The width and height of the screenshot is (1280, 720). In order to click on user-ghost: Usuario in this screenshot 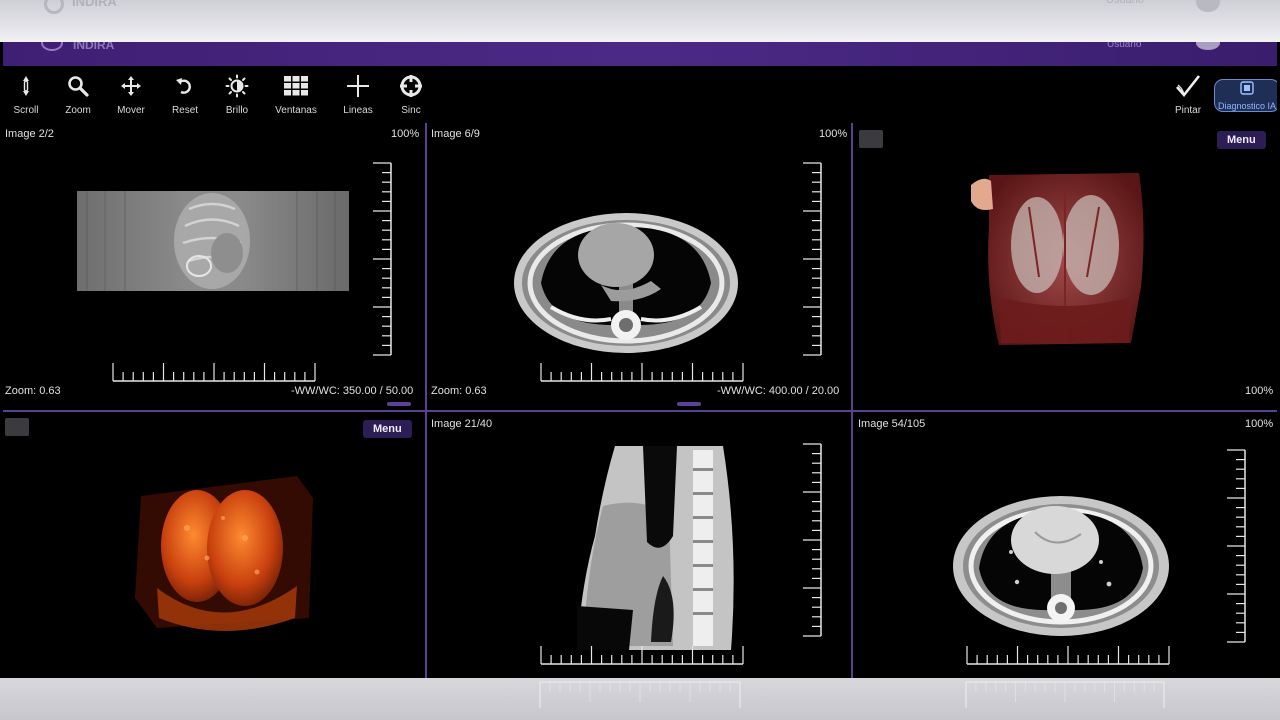, I will do `click(1125, 3)`.